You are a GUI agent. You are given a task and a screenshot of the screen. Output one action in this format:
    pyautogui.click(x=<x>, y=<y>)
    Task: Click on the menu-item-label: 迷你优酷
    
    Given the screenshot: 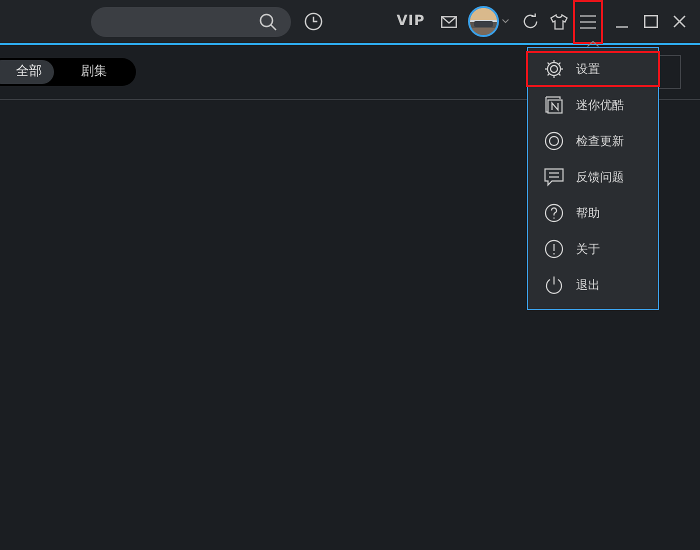 What is the action you would take?
    pyautogui.click(x=600, y=105)
    